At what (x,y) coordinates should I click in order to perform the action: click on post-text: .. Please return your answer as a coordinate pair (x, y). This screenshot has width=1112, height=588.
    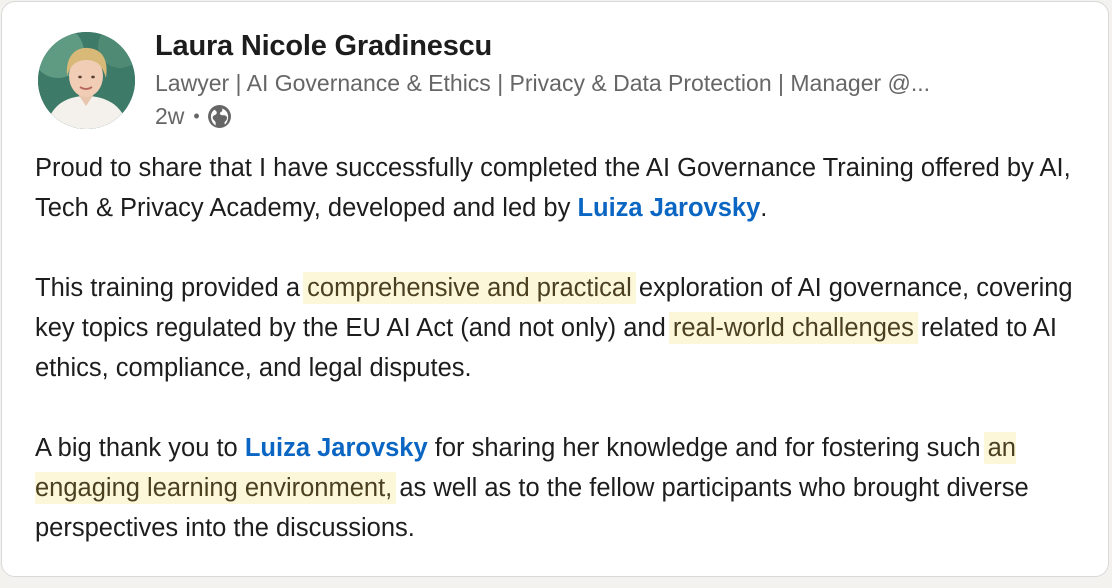
    Looking at the image, I should click on (764, 208).